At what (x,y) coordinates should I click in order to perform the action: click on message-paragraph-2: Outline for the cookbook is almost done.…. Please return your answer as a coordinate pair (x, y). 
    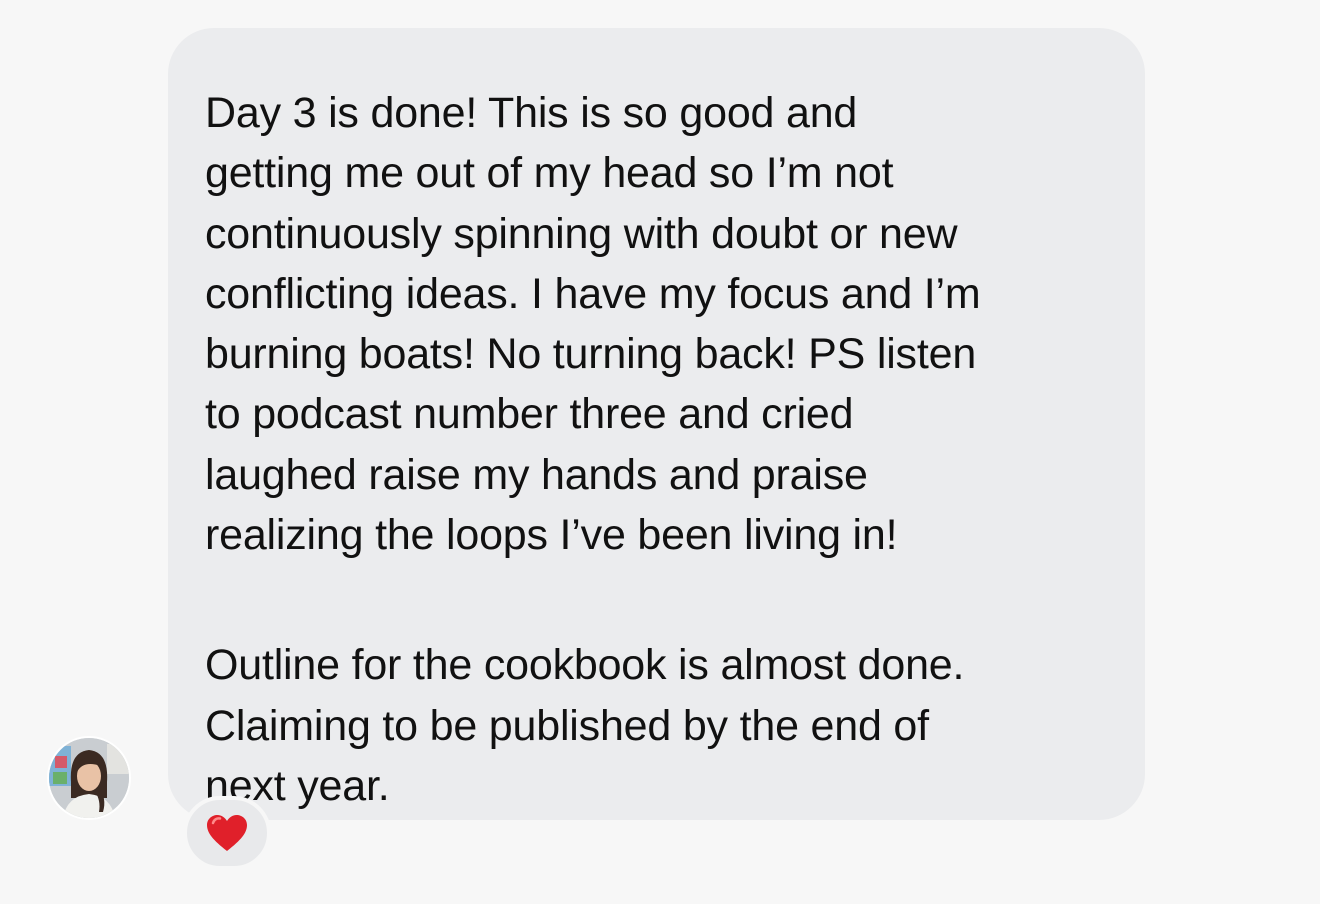
    Looking at the image, I should click on (655, 725).